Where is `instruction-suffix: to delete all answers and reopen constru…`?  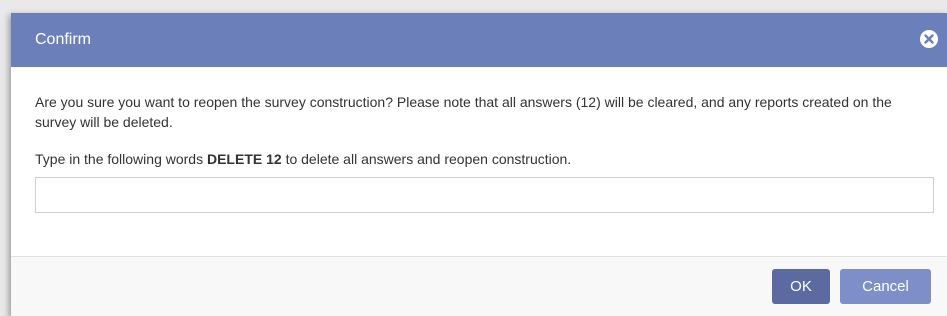 instruction-suffix: to delete all answers and reopen constru… is located at coordinates (426, 159).